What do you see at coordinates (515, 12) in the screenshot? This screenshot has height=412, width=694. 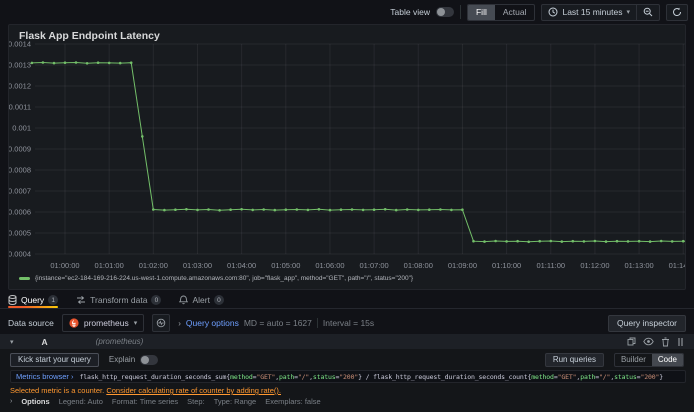 I see `actual-button: Actual` at bounding box center [515, 12].